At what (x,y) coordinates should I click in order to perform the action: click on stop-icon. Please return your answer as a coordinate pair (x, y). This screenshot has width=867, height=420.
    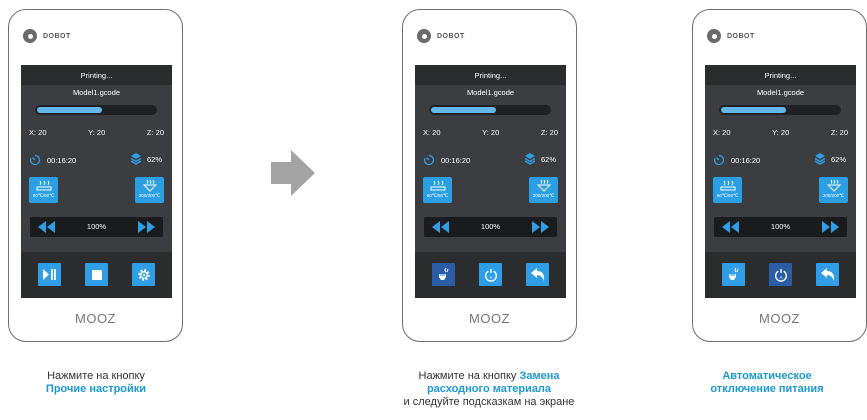
    Looking at the image, I should click on (96, 274).